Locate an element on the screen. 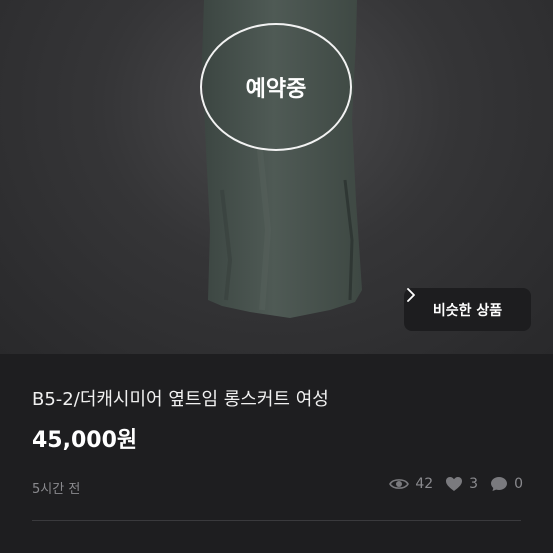 The height and width of the screenshot is (553, 553). similar-products-button: 비슷한 상품 is located at coordinates (467, 309).